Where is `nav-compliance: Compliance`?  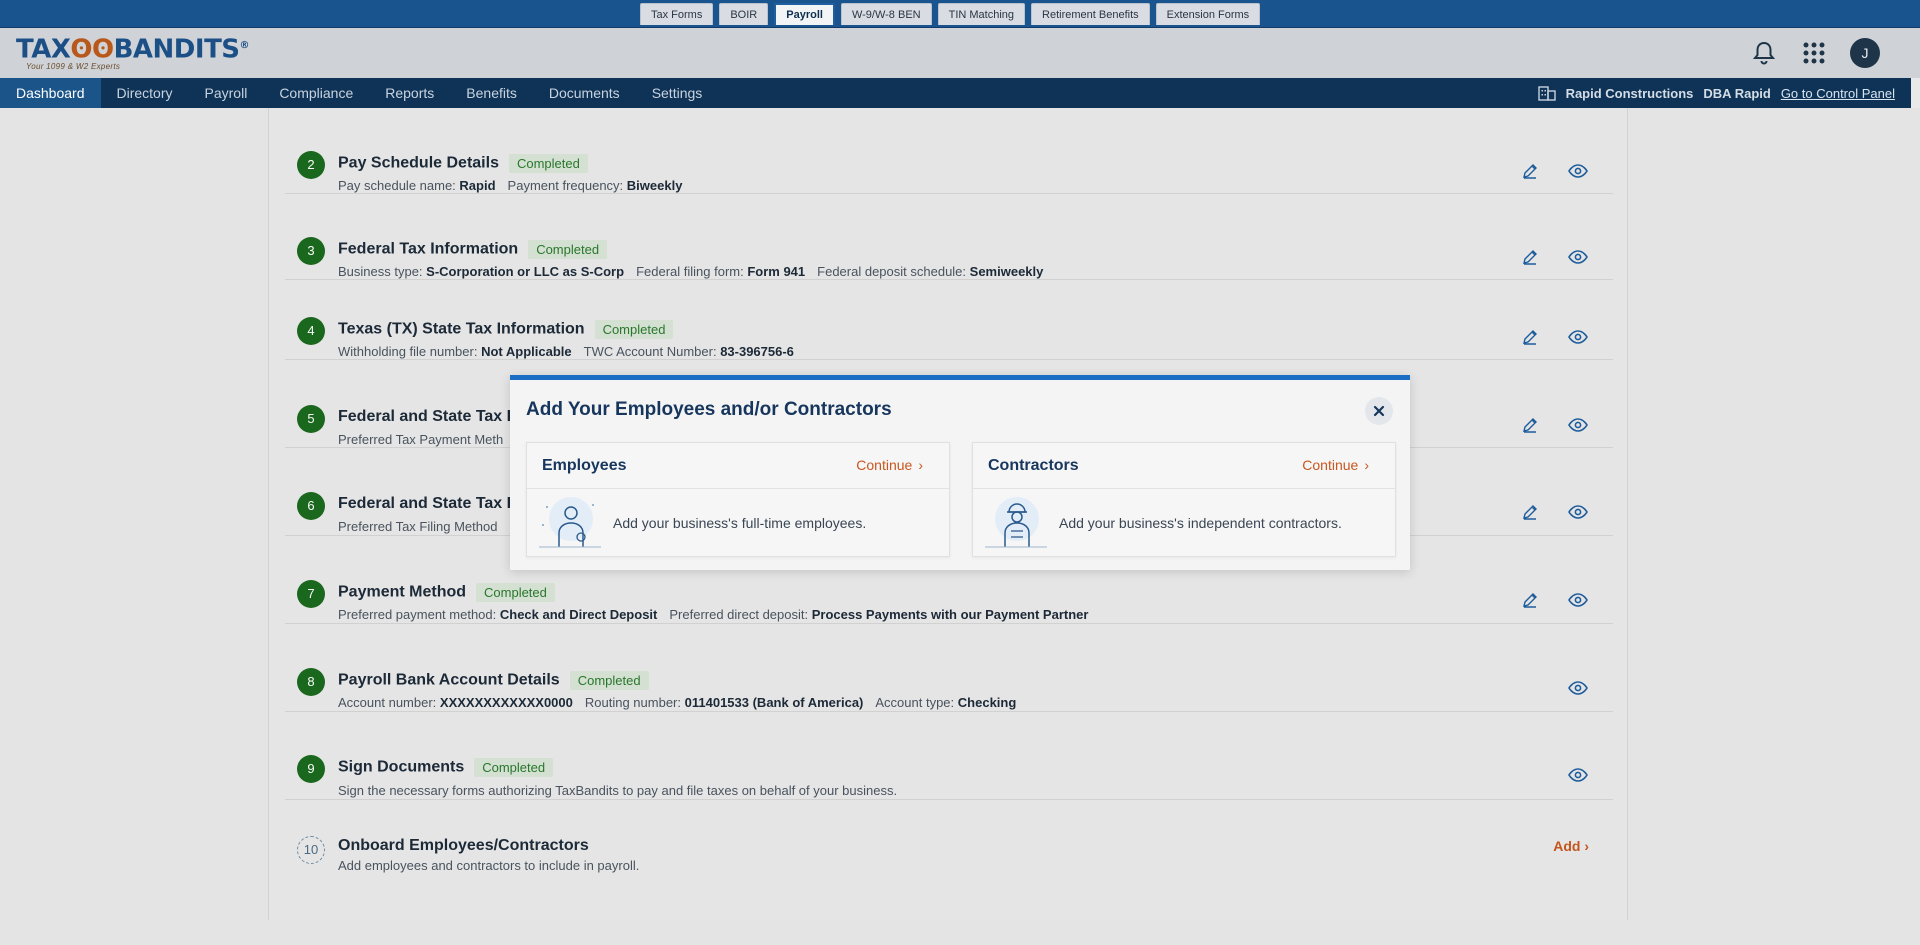 nav-compliance: Compliance is located at coordinates (316, 93).